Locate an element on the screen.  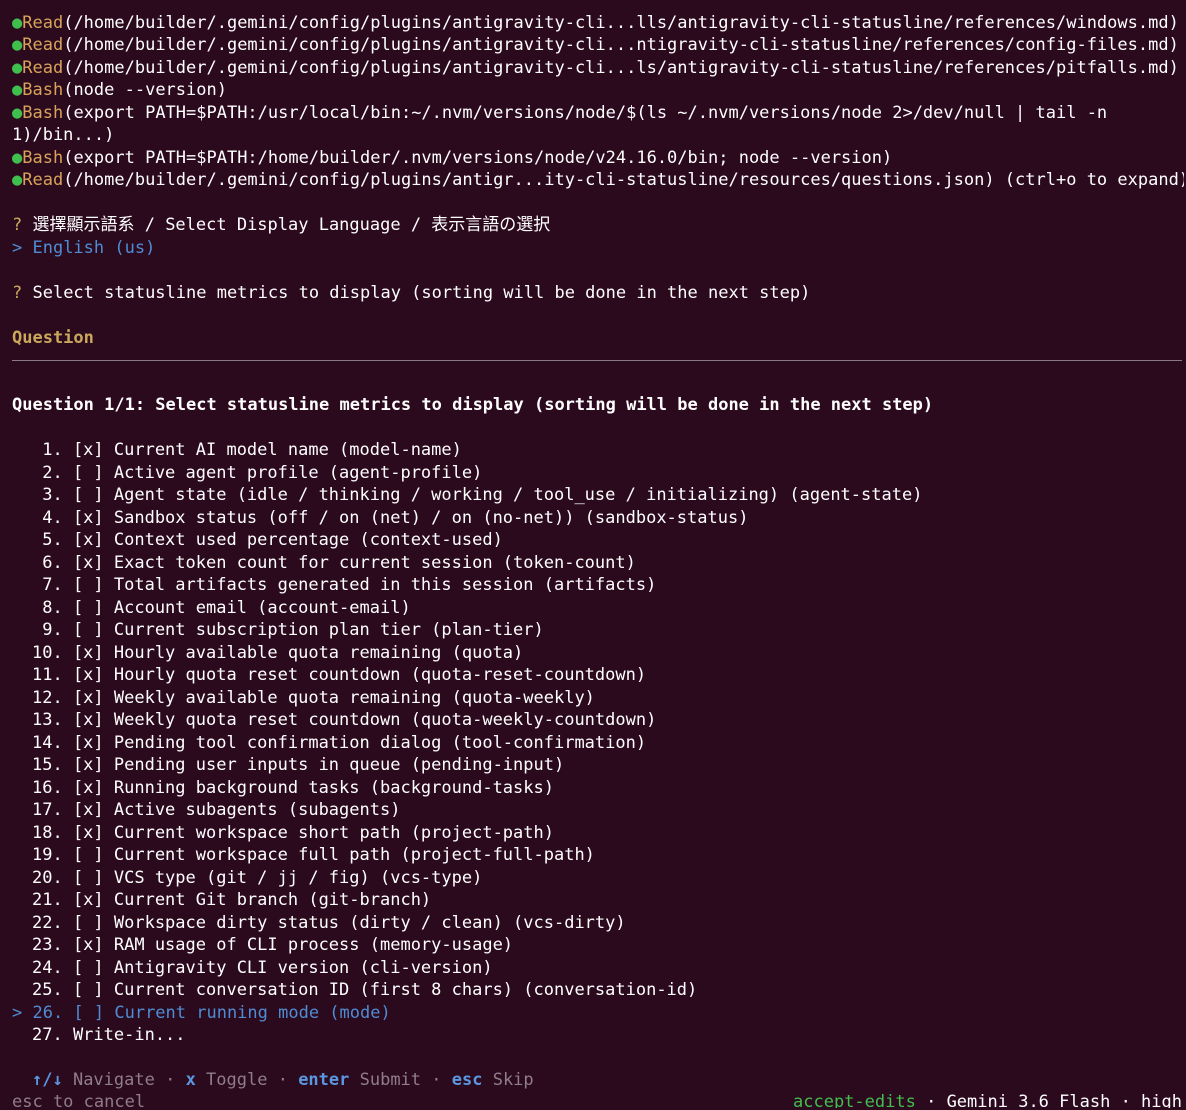
tool-log-line: 1)/bin...) is located at coordinates (63, 135).